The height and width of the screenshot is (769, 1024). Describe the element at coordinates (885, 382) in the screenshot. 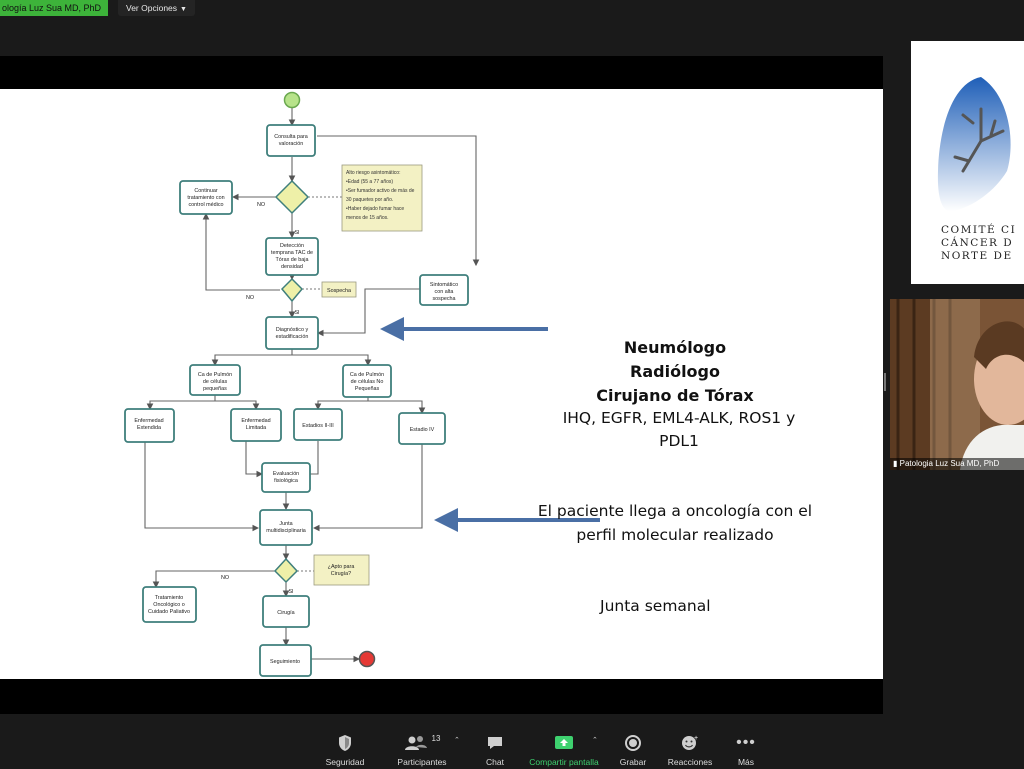

I see `panel-resize-handle` at that location.